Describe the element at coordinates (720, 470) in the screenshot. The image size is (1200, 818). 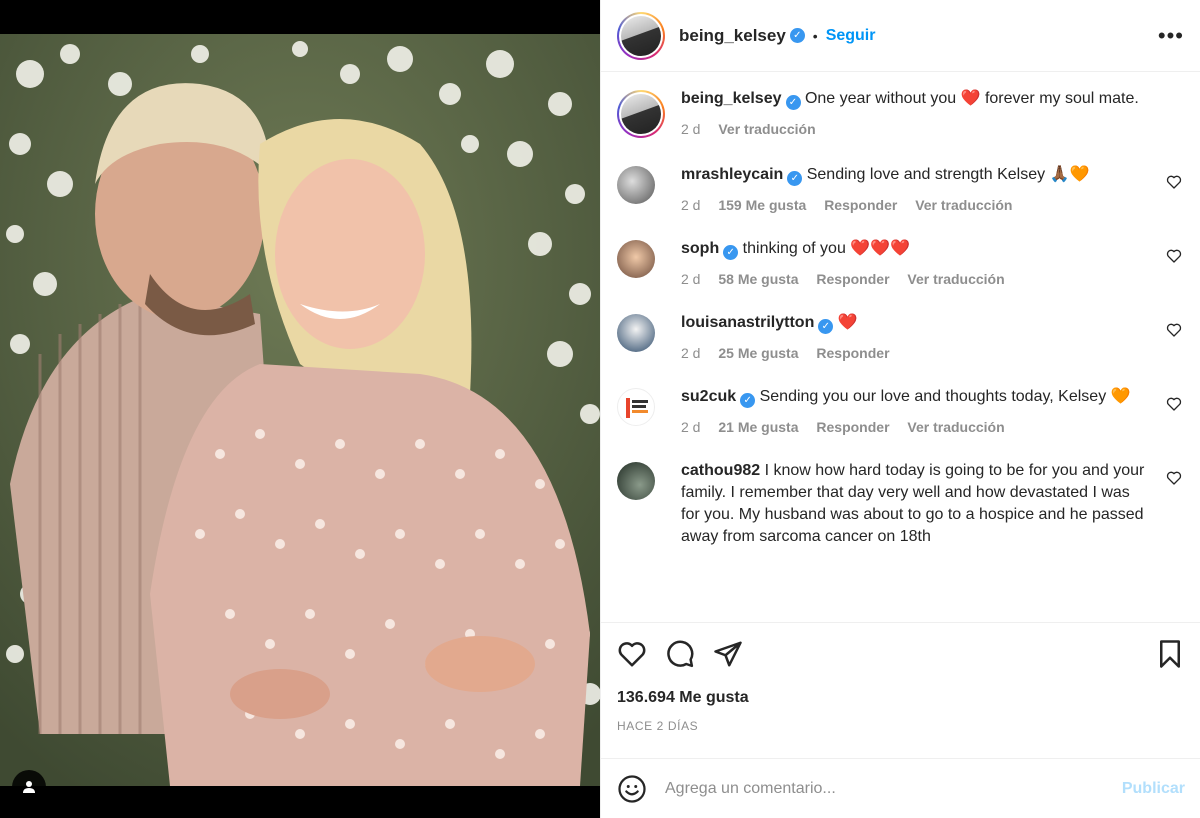
I see `comment-username: cathou982` at that location.